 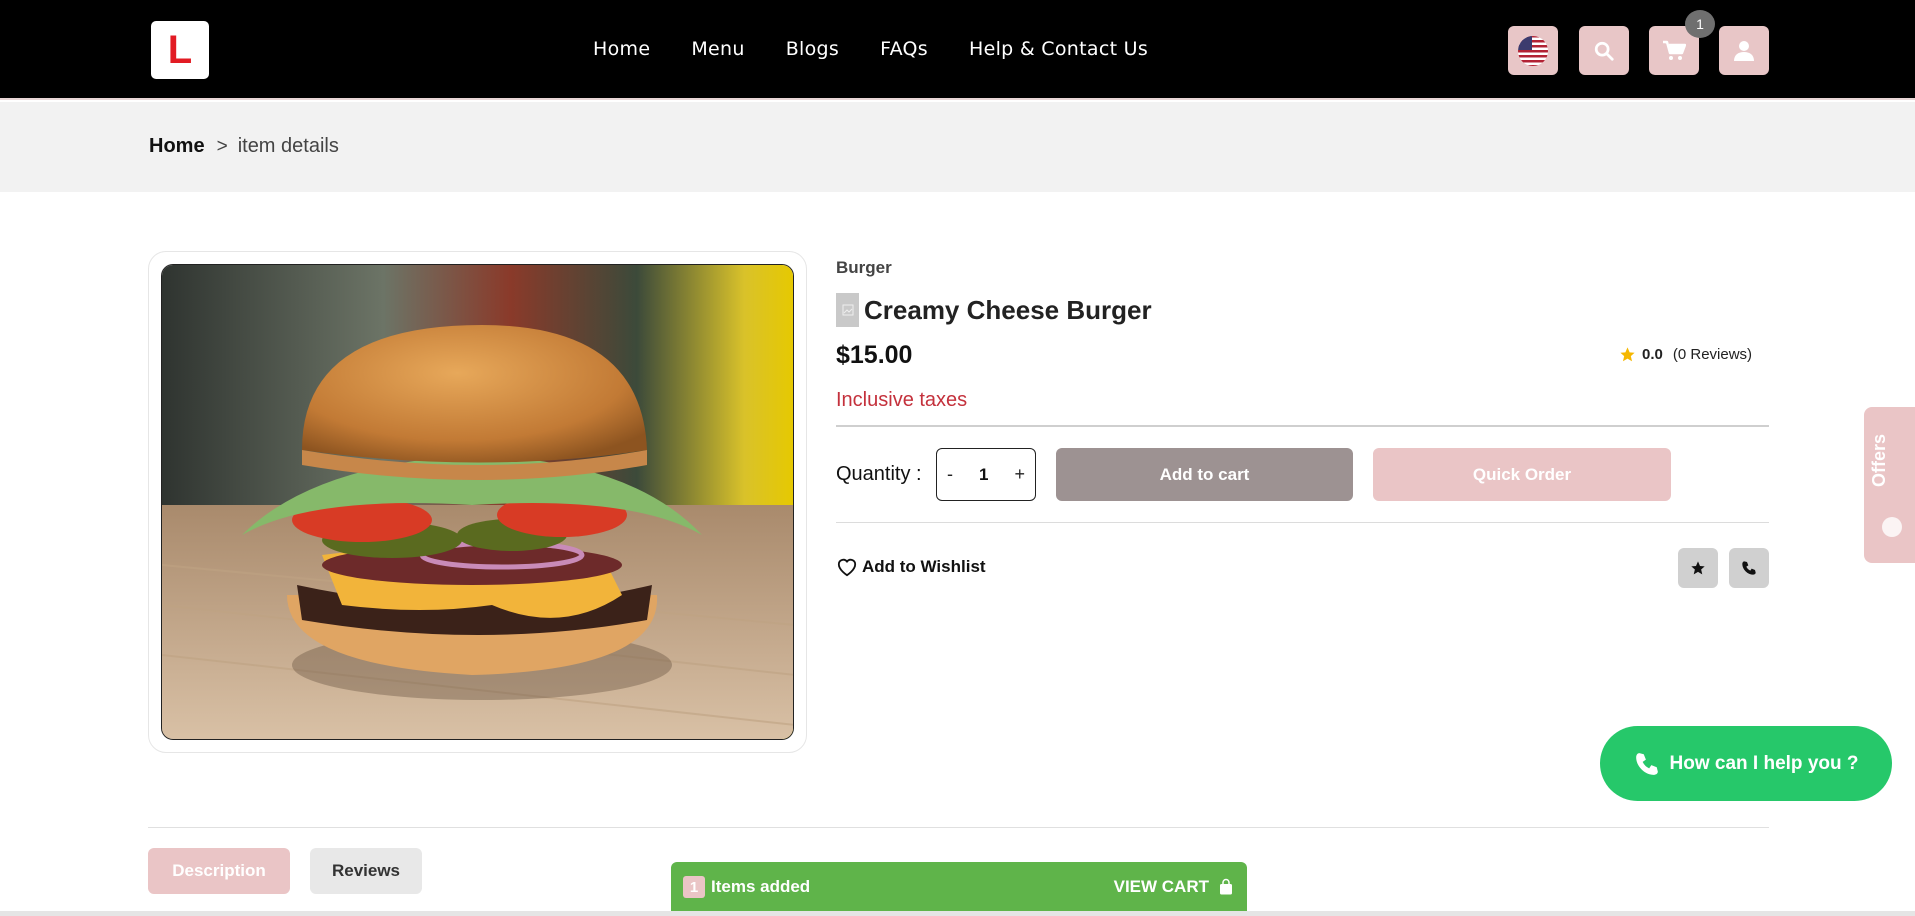 I want to click on breadcrumb: Home > item details, so click(x=244, y=146).